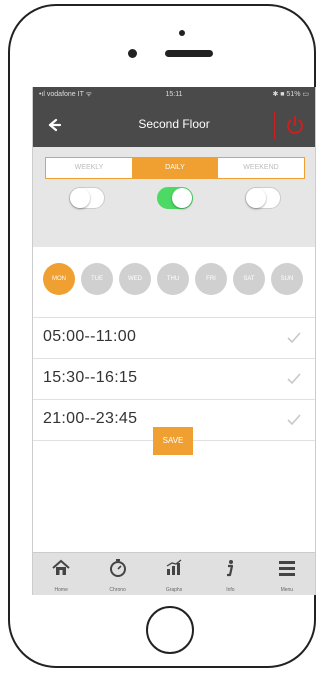 This screenshot has height=673, width=328. Describe the element at coordinates (287, 279) in the screenshot. I see `day-sun: SUN` at that location.